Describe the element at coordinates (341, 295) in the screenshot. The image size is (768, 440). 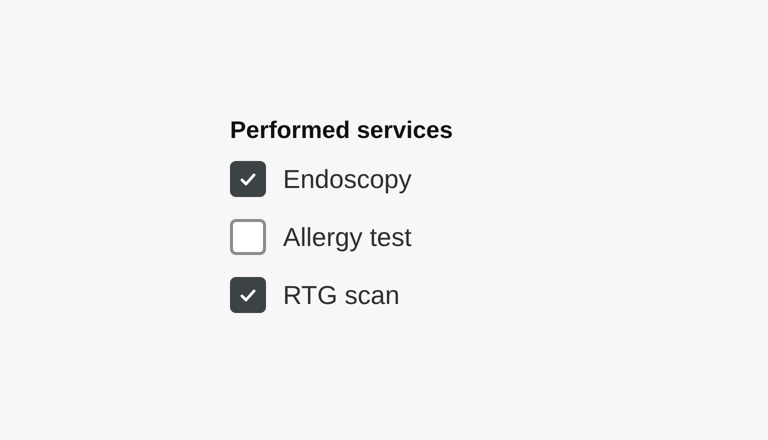
I see `checkbox-label: RTG scan` at that location.